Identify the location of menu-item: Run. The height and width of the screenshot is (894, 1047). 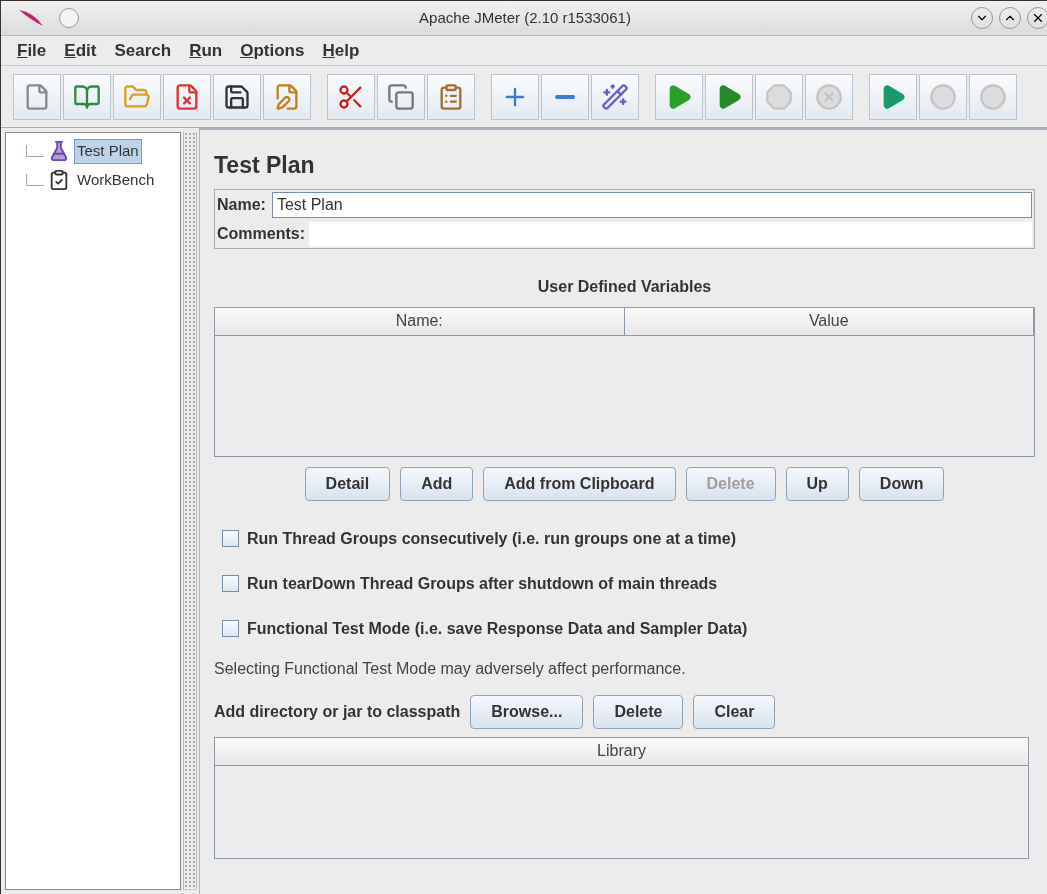
(206, 50).